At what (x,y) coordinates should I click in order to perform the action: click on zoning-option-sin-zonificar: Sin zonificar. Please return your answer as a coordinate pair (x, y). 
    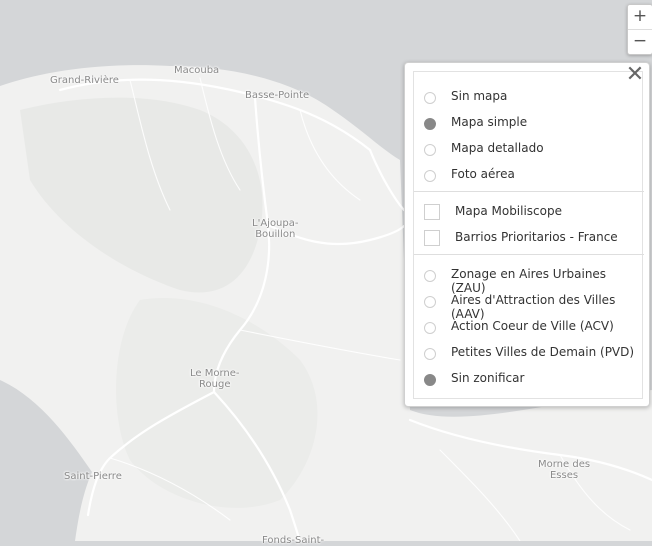
    Looking at the image, I should click on (529, 381).